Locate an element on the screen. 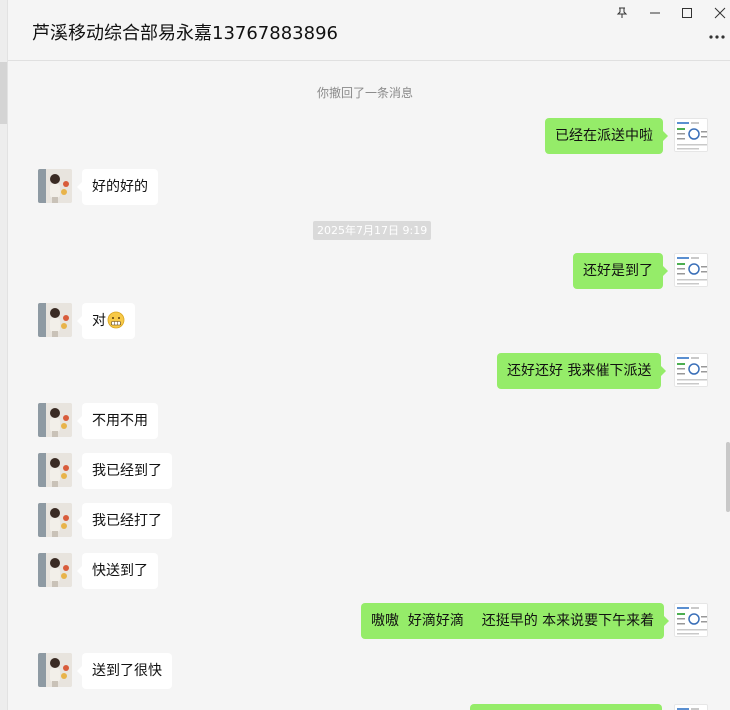 Image resolution: width=730 pixels, height=710 pixels. message-text: 对 is located at coordinates (99, 321).